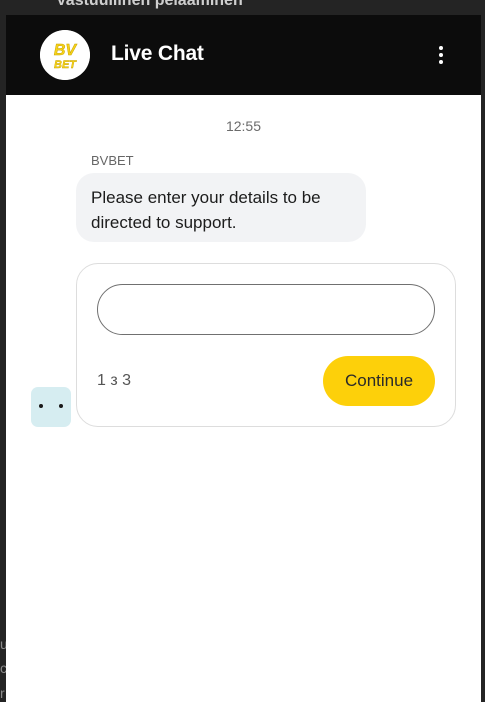 The image size is (485, 702). Describe the element at coordinates (243, 55) in the screenshot. I see `chat-header: BV BET Live Chat` at that location.